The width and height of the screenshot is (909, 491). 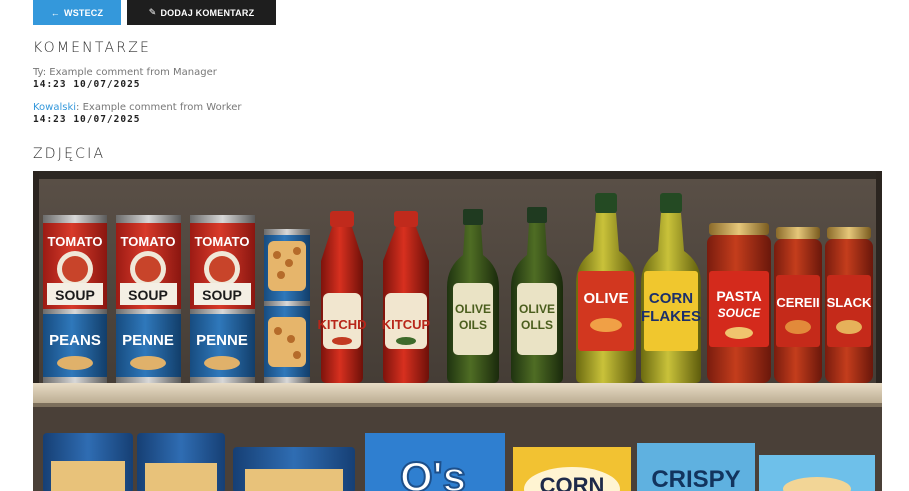 I want to click on svg-text: CRISPY, so click(x=695, y=478).